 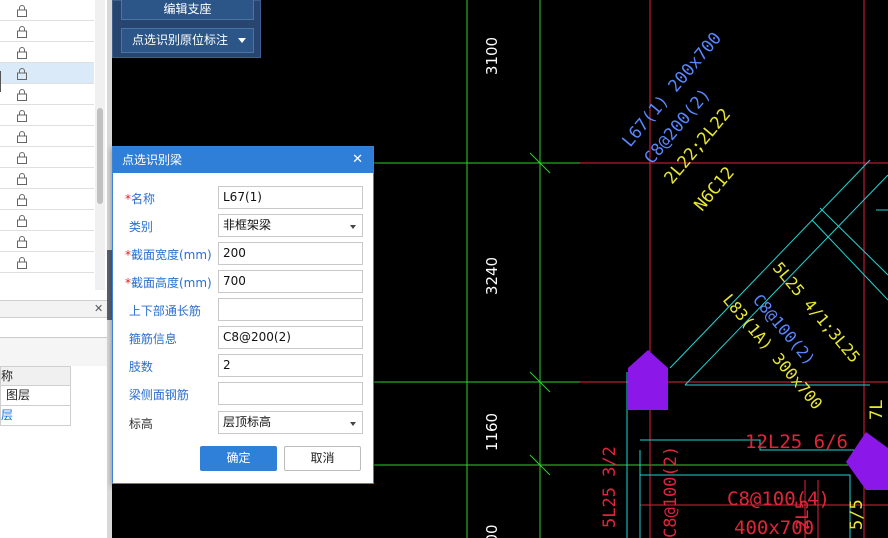 What do you see at coordinates (53, 328) in the screenshot?
I see `panel-header-strip` at bounding box center [53, 328].